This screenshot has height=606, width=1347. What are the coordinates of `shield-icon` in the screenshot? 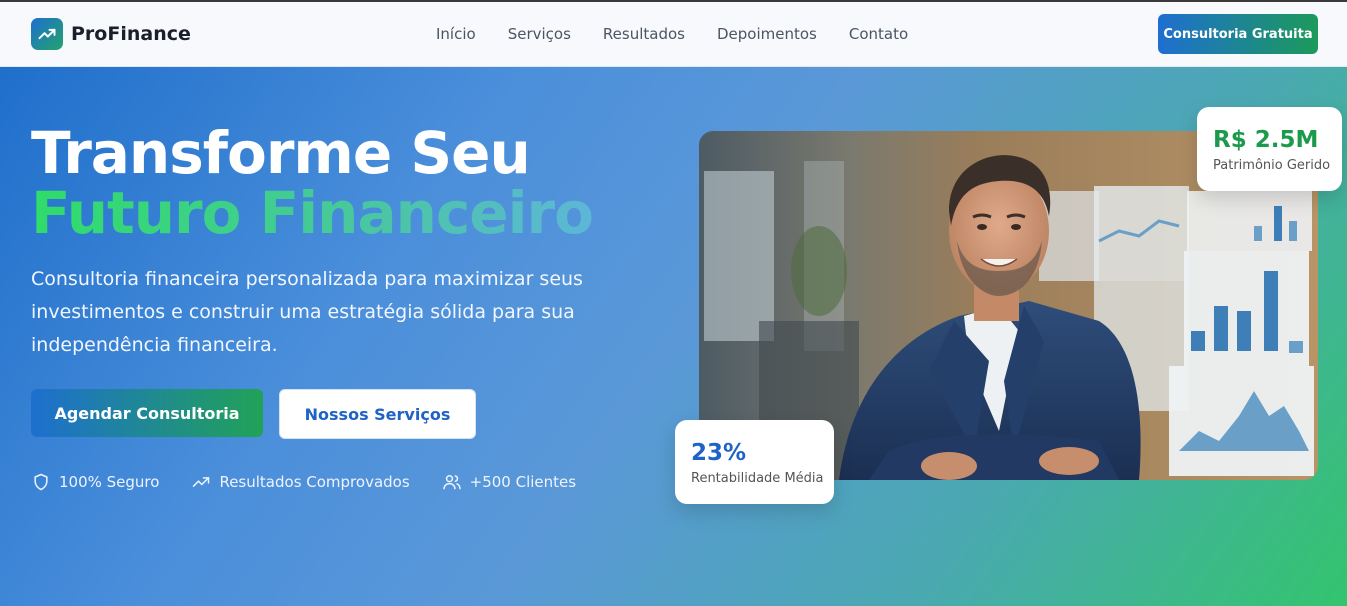 It's located at (41, 482).